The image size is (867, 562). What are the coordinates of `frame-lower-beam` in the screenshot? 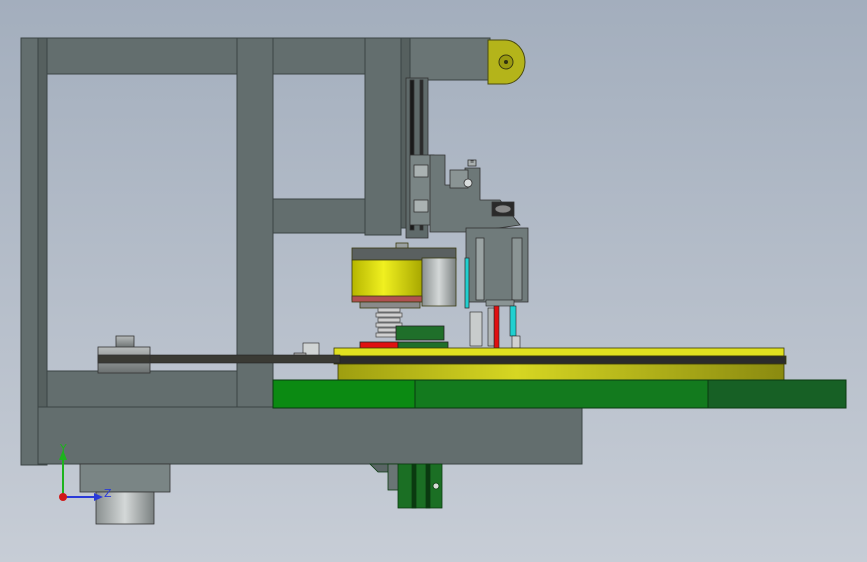 It's located at (142, 389).